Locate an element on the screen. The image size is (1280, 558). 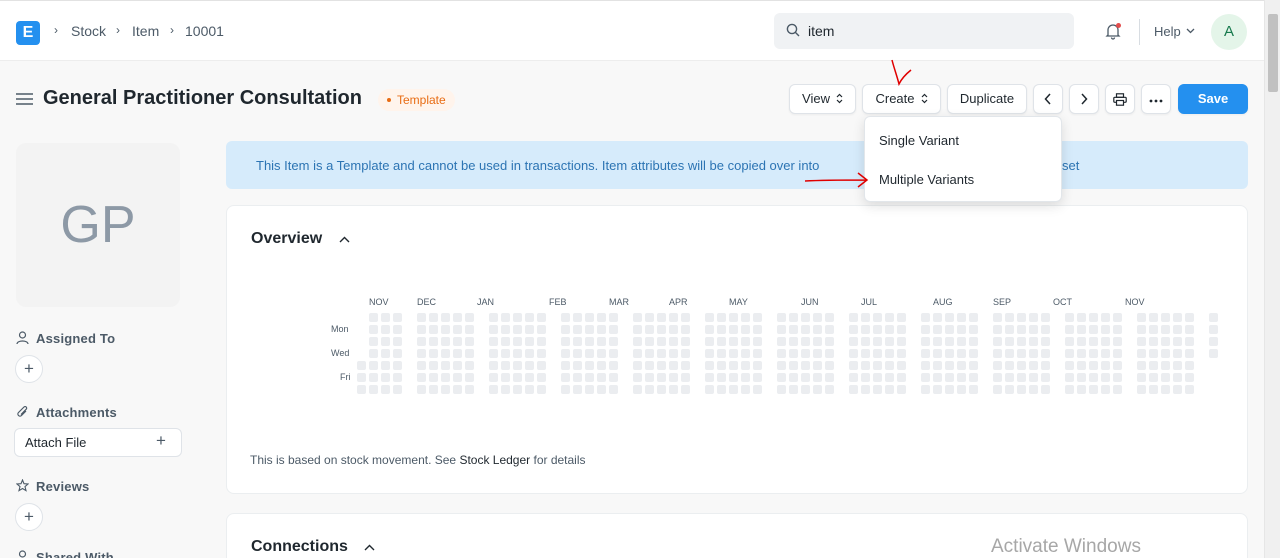
create-dropdown-menu: Single Variant Multiple Variants is located at coordinates (963, 159).